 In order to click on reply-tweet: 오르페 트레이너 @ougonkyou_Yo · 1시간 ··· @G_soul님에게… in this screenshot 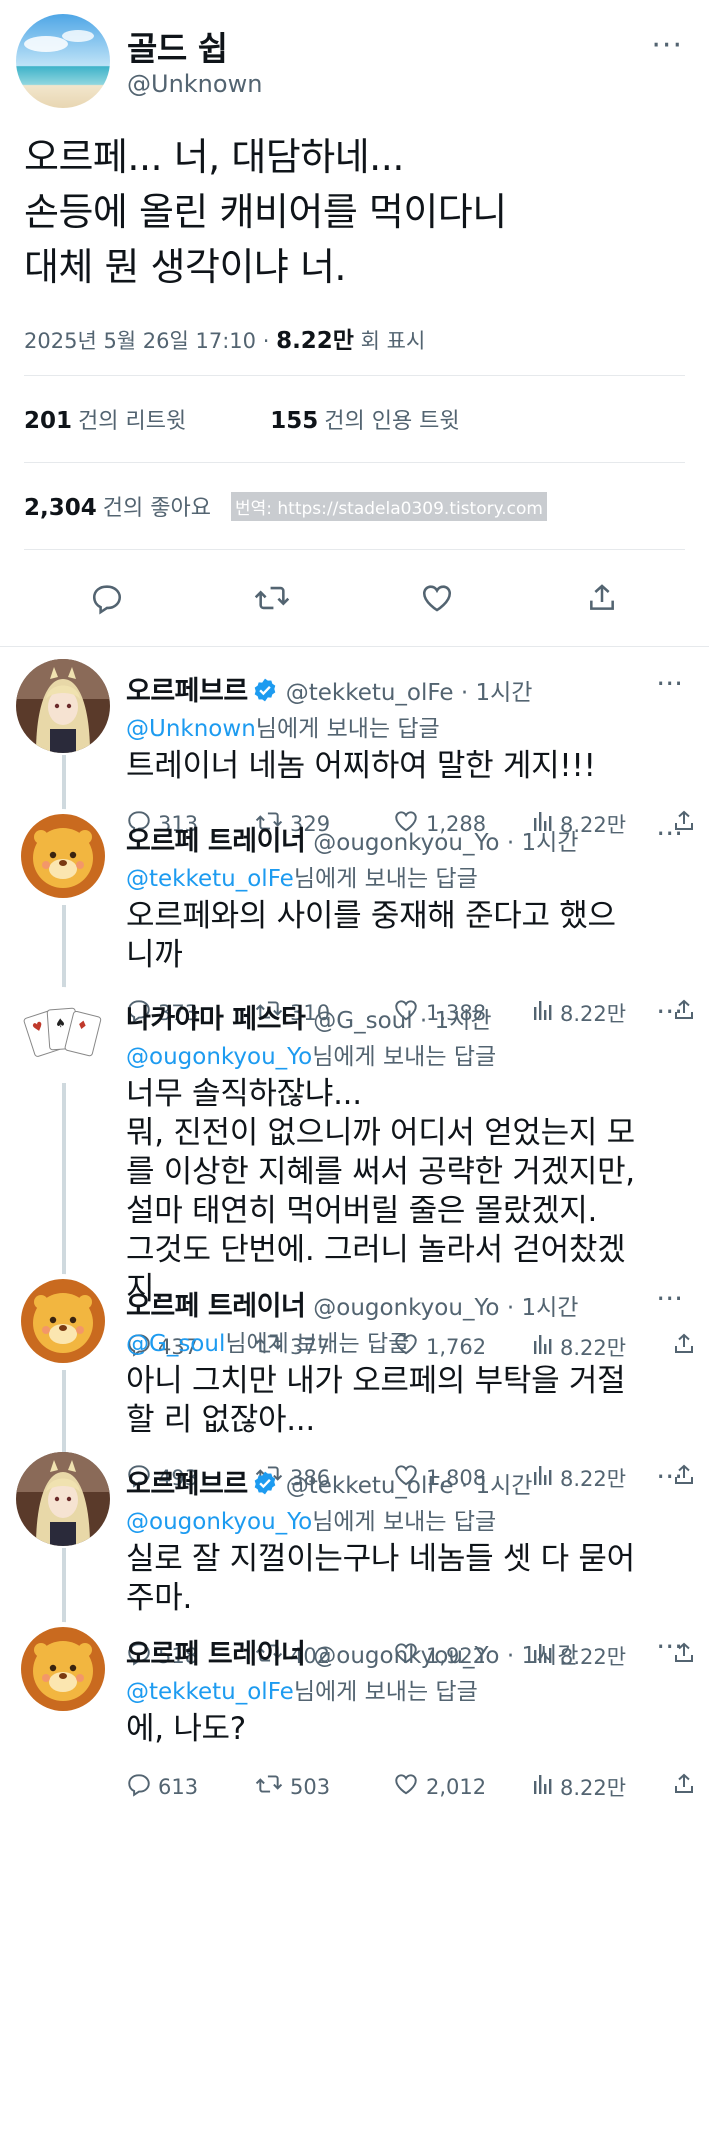, I will do `click(354, 1376)`.